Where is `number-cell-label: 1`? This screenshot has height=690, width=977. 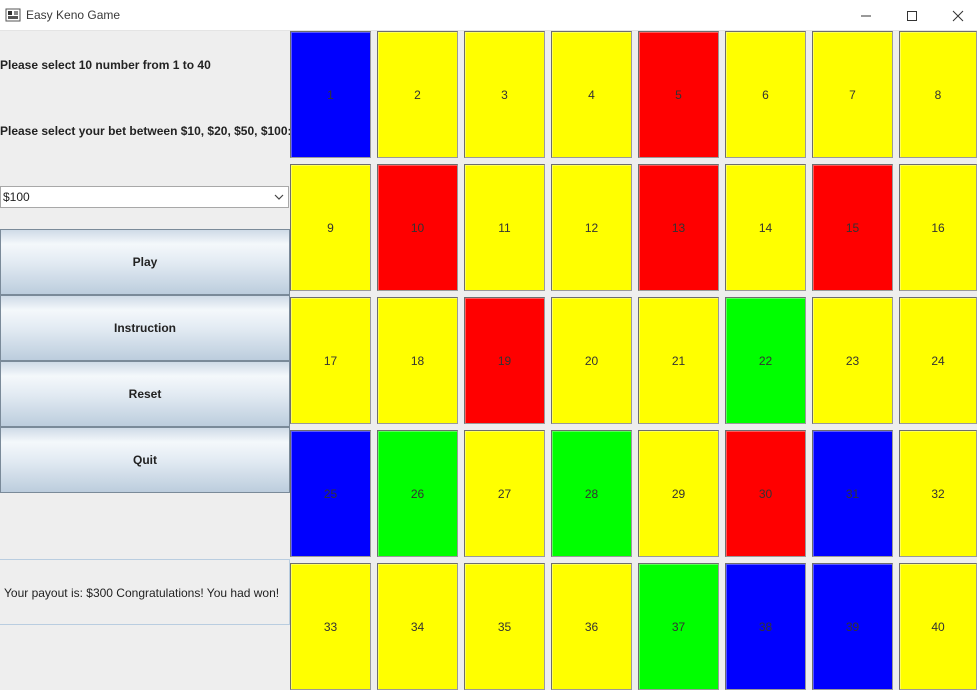
number-cell-label: 1 is located at coordinates (330, 94).